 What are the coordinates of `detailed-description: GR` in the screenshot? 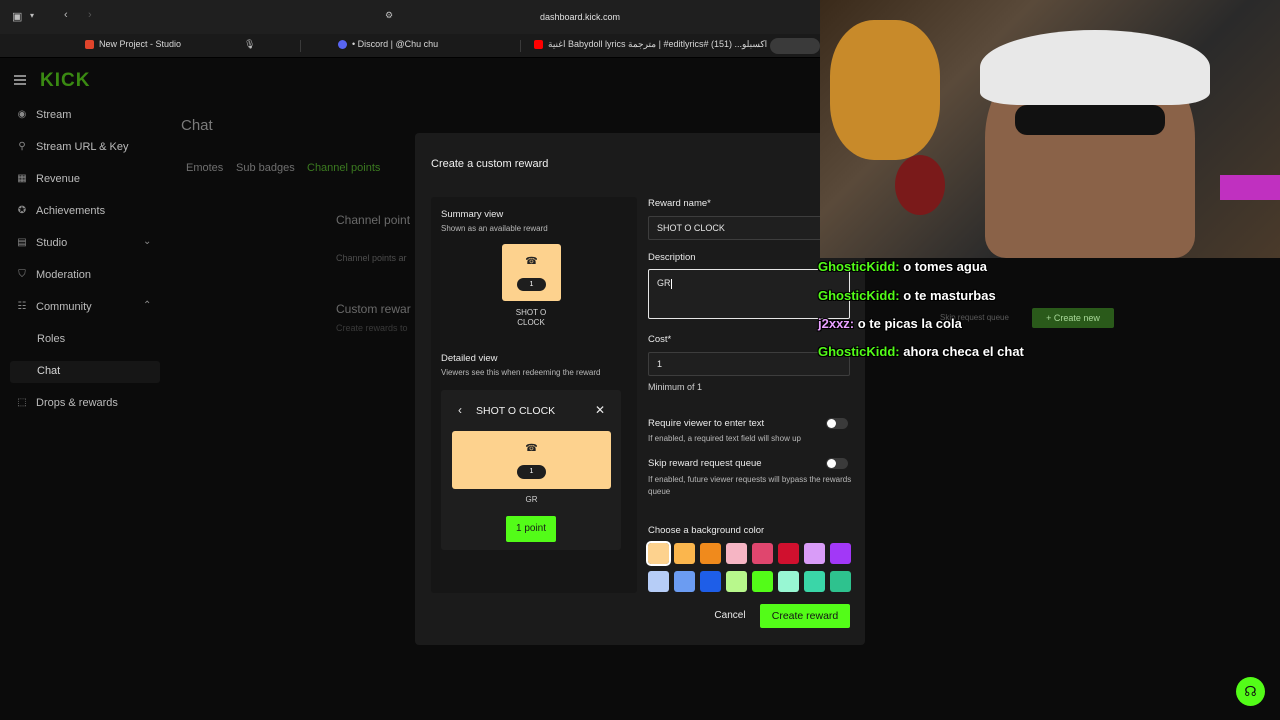 It's located at (531, 499).